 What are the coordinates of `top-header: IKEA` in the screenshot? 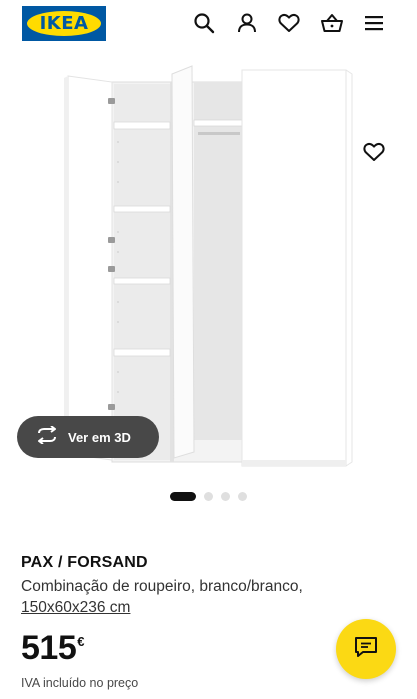 It's located at (208, 26).